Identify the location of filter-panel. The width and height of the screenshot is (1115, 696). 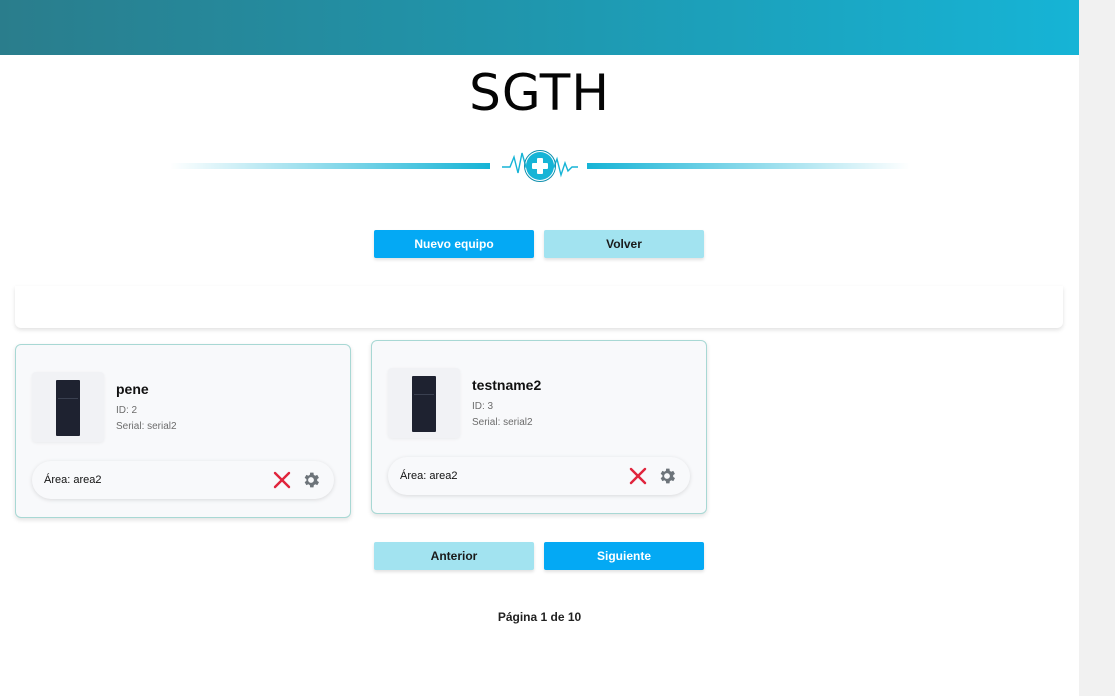
(539, 307).